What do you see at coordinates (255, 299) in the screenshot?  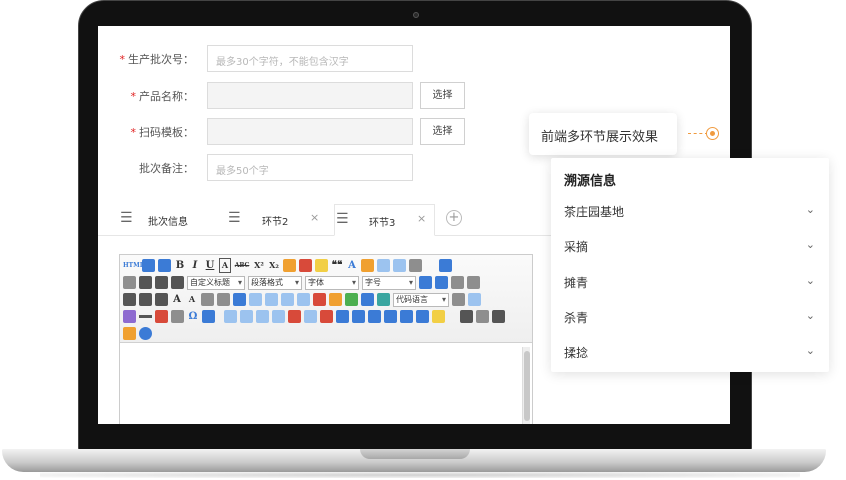 I see `image-none-icon` at bounding box center [255, 299].